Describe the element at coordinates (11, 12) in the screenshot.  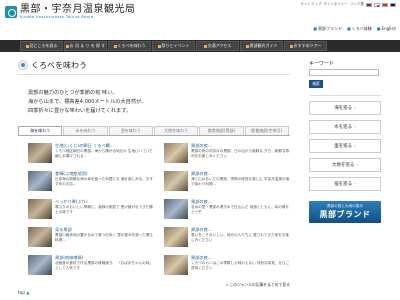
I see `logo-mark-icon` at that location.